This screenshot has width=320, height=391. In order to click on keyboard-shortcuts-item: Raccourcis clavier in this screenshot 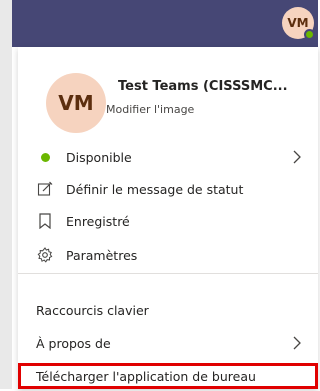, I will do `click(168, 310)`.